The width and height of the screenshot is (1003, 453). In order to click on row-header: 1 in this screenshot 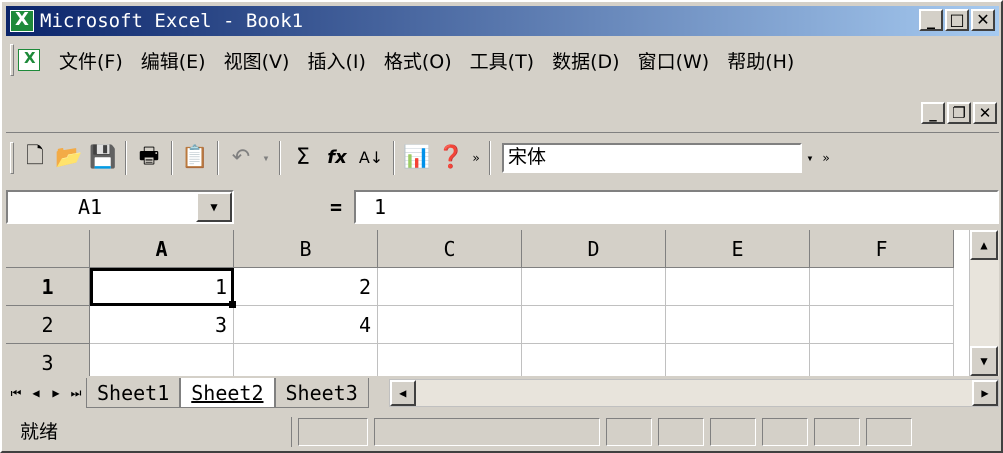, I will do `click(48, 287)`.